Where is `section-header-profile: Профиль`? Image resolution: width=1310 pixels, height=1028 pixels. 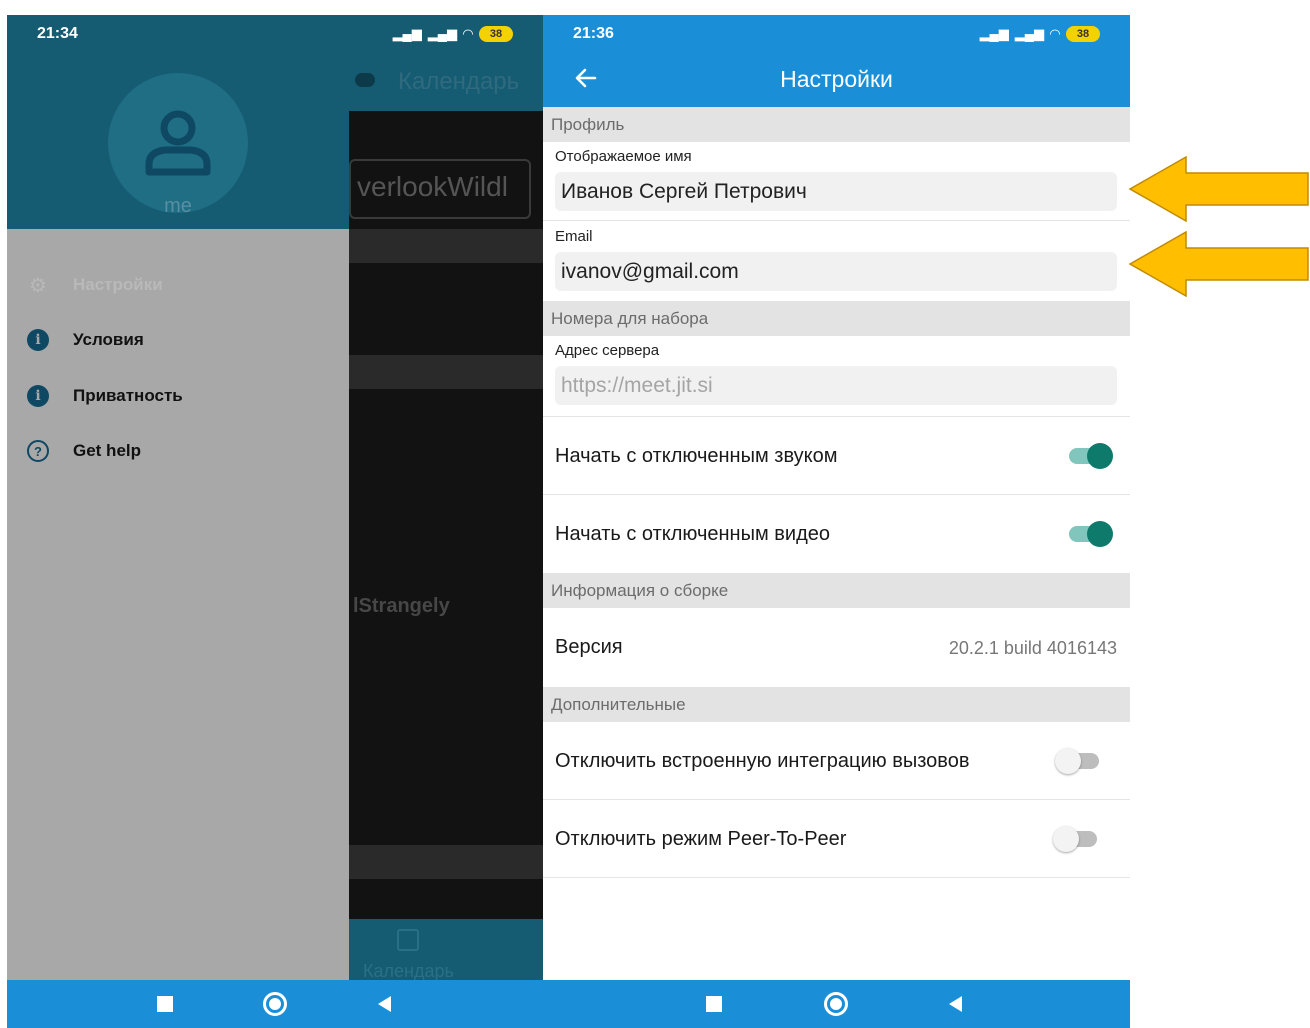 section-header-profile: Профиль is located at coordinates (836, 124).